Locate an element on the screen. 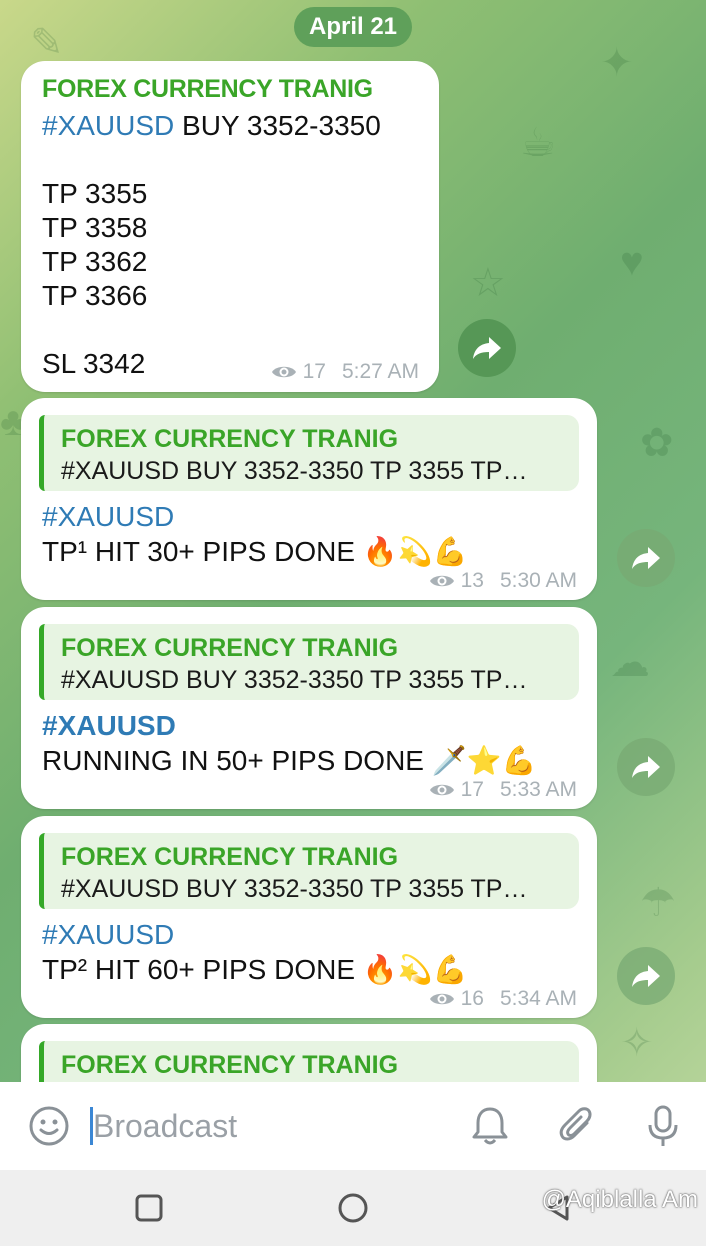 Image resolution: width=706 pixels, height=1246 pixels. message-text: RUNNING IN 50+ PIPS DONE 🗡️⭐💪 is located at coordinates (289, 760).